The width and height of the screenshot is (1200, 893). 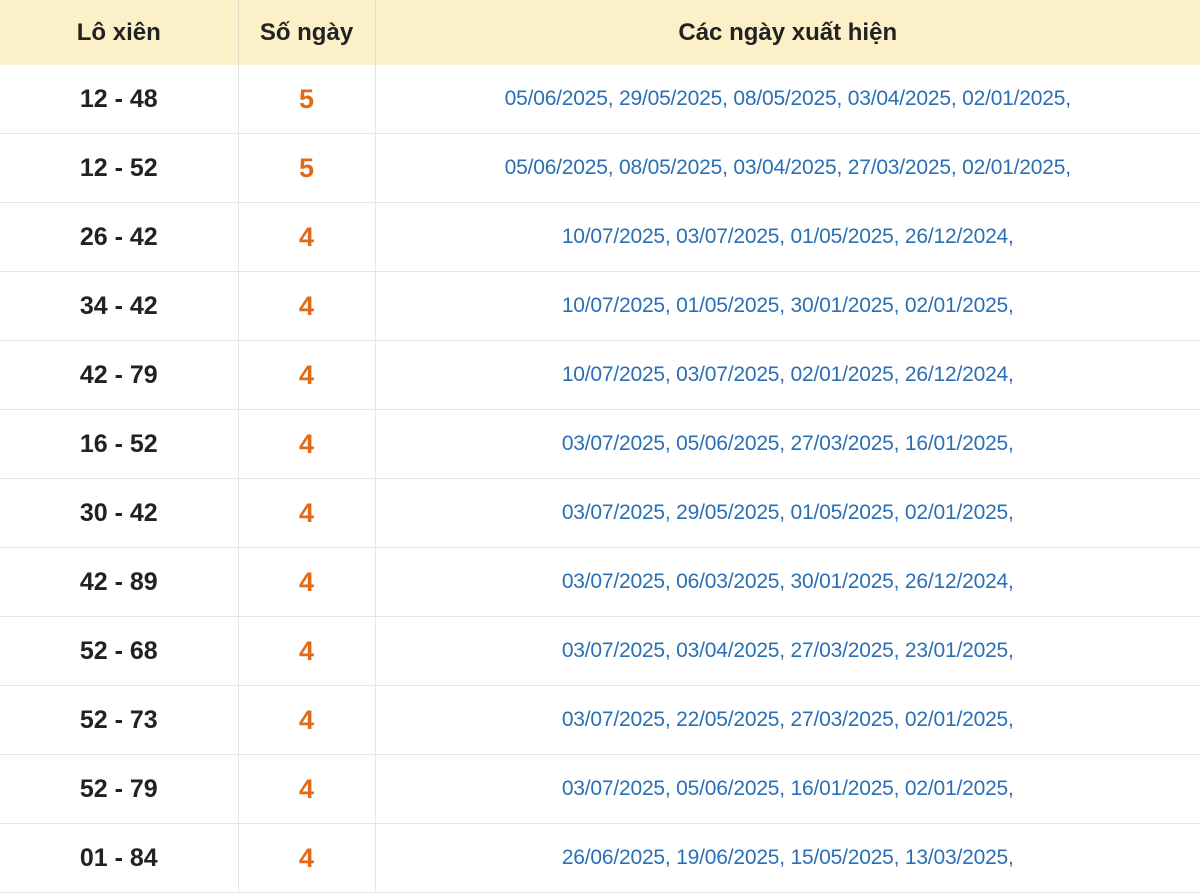 I want to click on table-header: Lô xiên Số ngày Các ngày xuất hiện, so click(x=600, y=32).